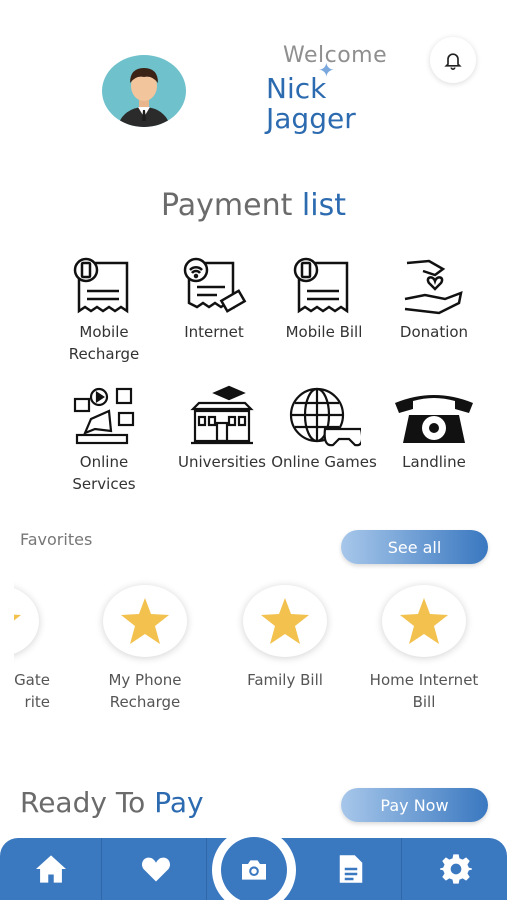 The height and width of the screenshot is (900, 507). I want to click on bell-icon, so click(453, 61).